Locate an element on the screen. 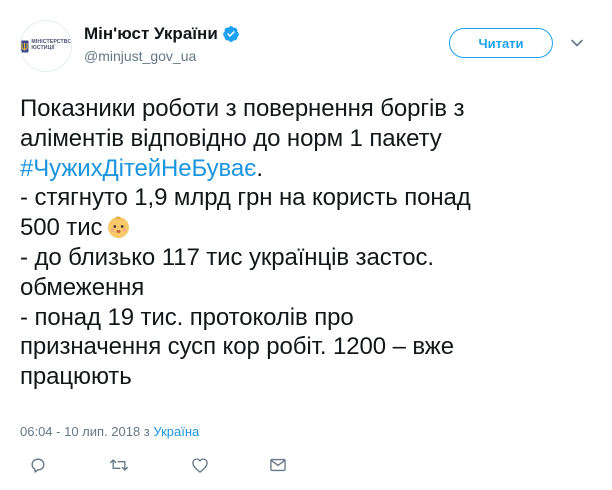 This screenshot has width=612, height=490. tweet-line: аліментів відповідно до норм 1 пакету is located at coordinates (231, 138).